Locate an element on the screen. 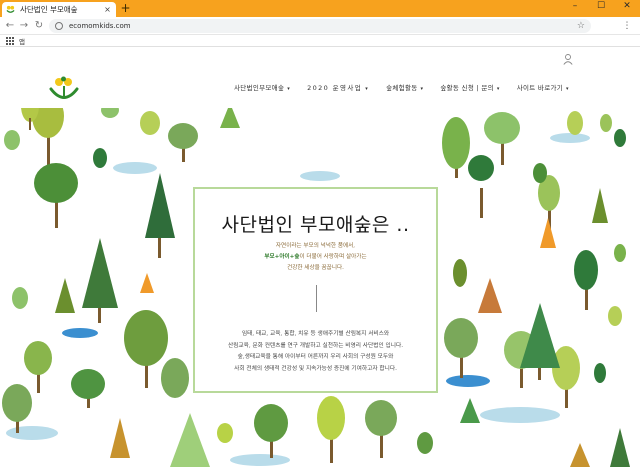 Image resolution: width=640 pixels, height=467 pixels. page-title: 사단법인 부모애숲은 .. is located at coordinates (315, 225).